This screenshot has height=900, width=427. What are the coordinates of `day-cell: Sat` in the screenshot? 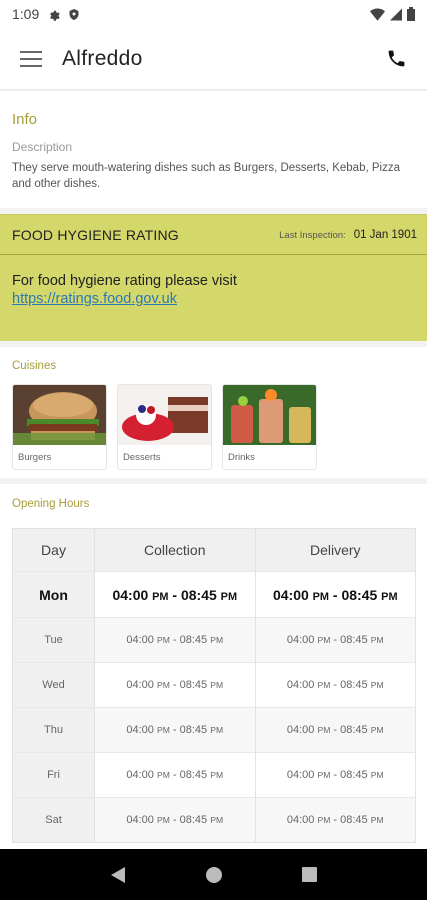 It's located at (53, 820).